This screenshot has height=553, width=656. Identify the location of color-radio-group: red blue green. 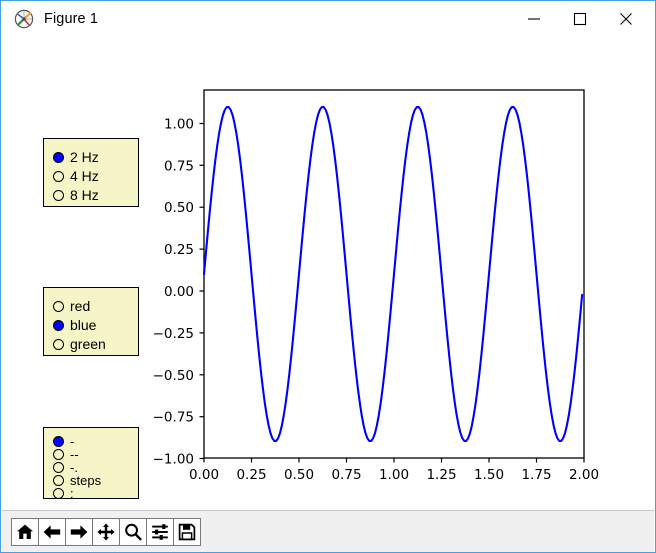
(91, 321).